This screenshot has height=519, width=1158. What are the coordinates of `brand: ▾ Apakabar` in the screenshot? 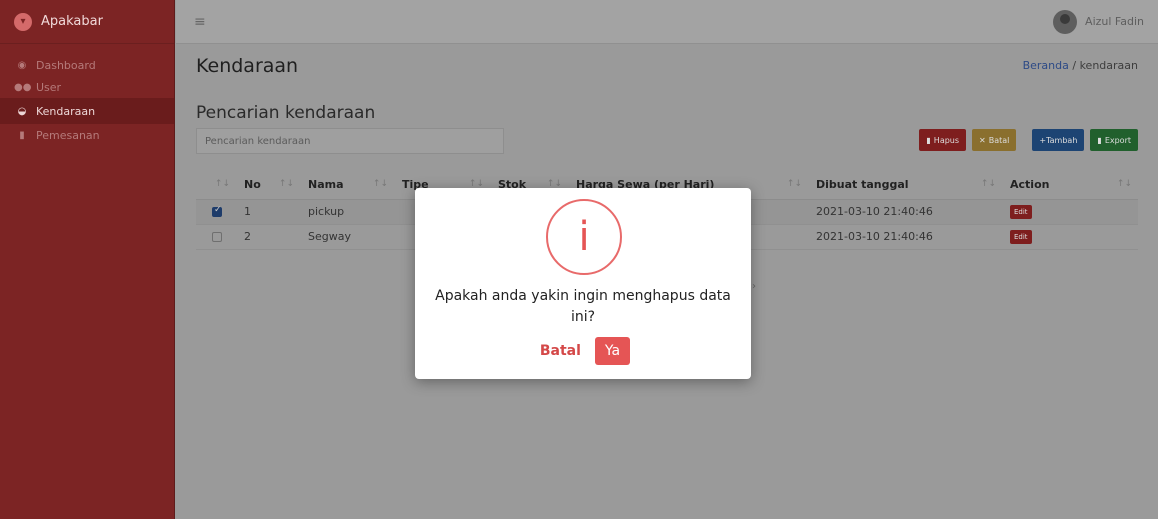 It's located at (87, 22).